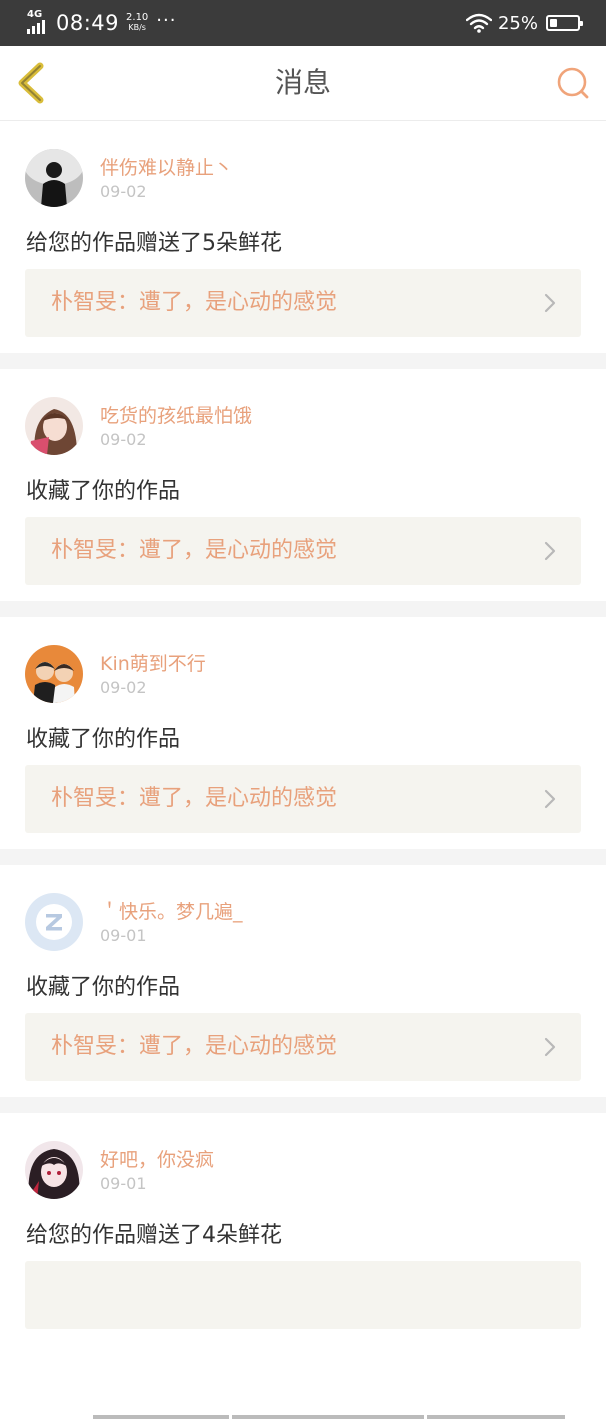 This screenshot has width=606, height=1419. What do you see at coordinates (303, 23) in the screenshot?
I see `status-bar: 4G 08:49 2.10 KB/s ··· 25%` at bounding box center [303, 23].